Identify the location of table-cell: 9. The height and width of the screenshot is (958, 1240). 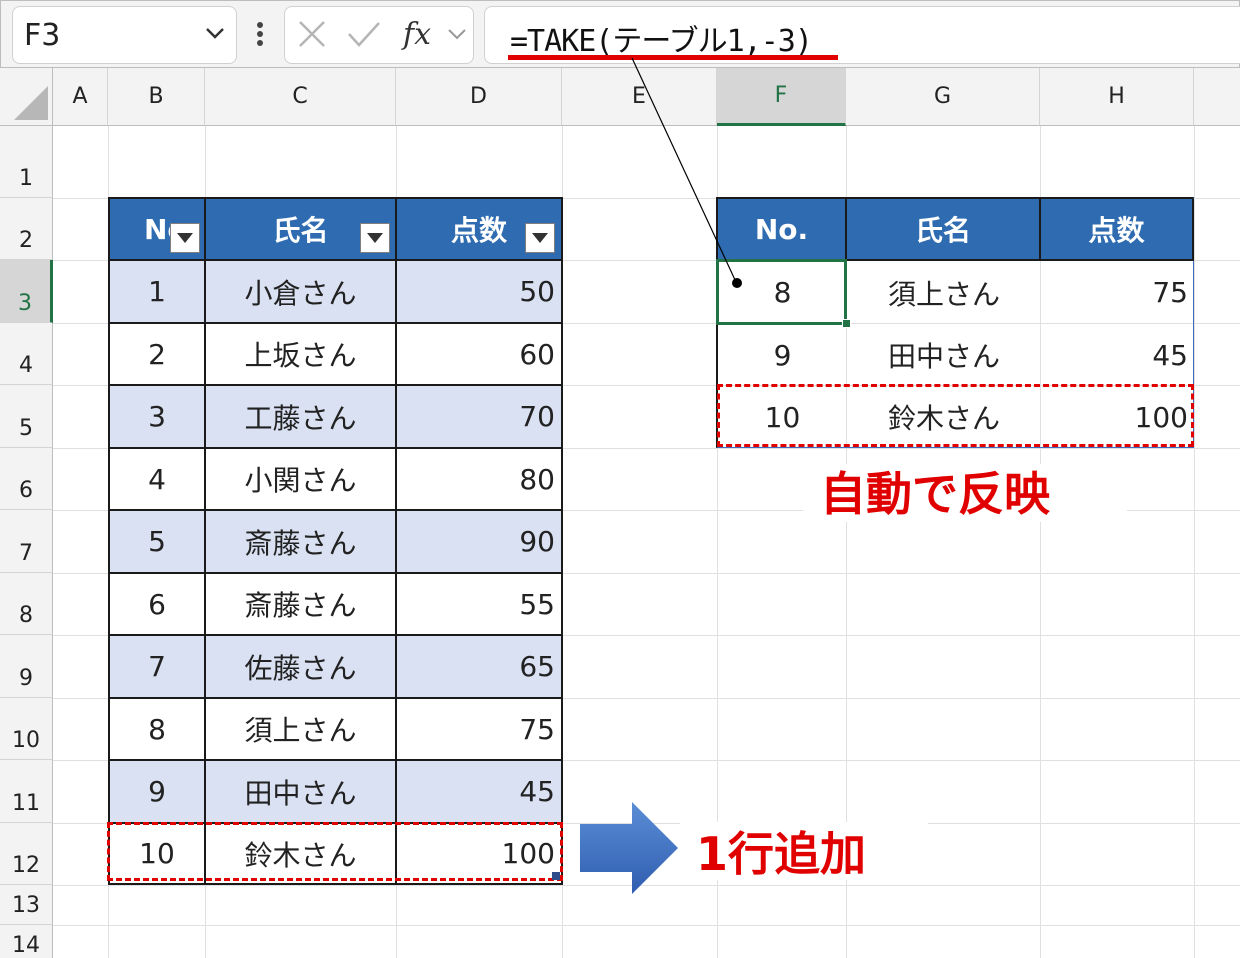
(158, 792).